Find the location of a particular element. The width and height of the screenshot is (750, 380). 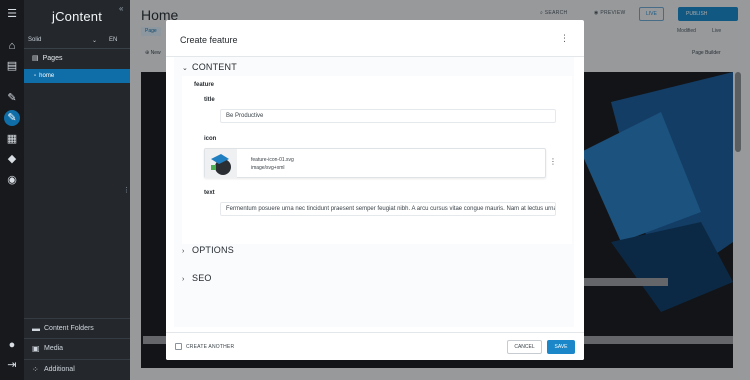

icon-filename: feature-icon-01.svg is located at coordinates (272, 160).